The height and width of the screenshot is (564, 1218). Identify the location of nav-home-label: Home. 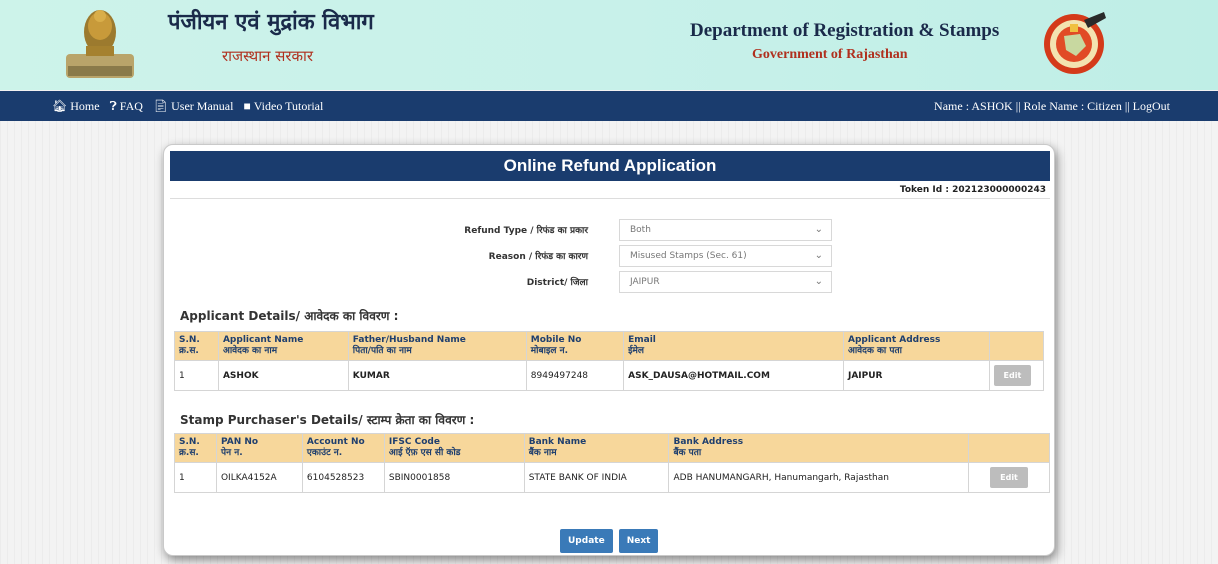
(85, 106).